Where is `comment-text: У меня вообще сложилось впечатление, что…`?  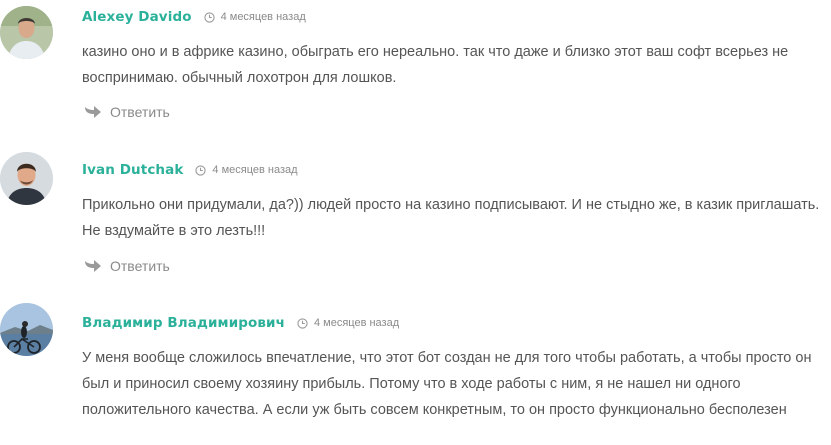
comment-text: У меня вообще сложилось впечатление, что… is located at coordinates (447, 384).